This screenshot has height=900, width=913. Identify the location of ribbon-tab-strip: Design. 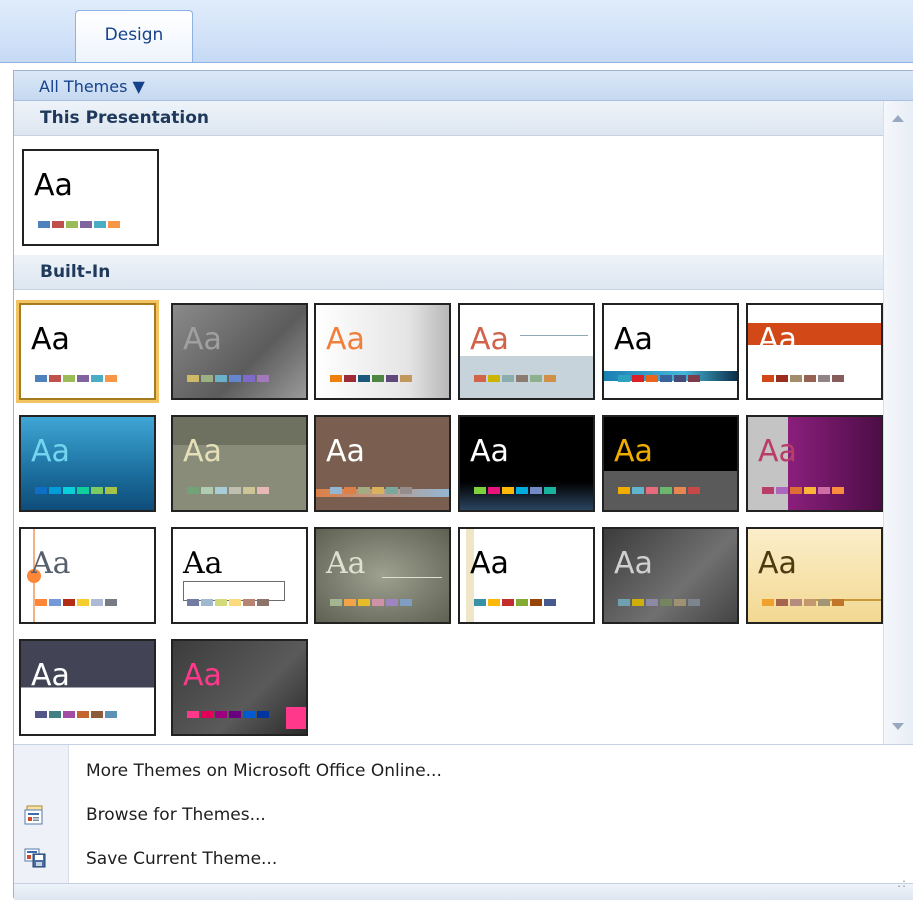
(456, 31).